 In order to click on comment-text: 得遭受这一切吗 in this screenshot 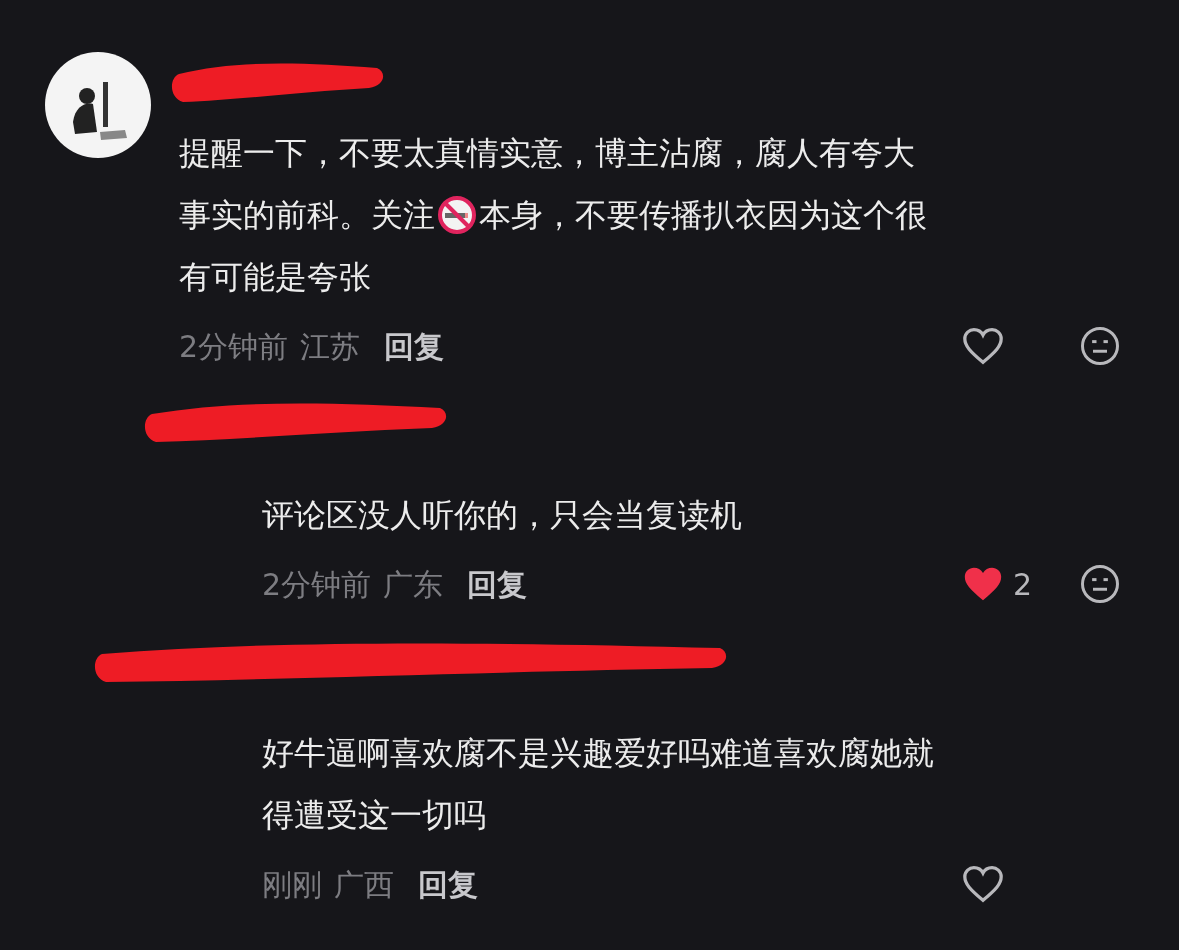, I will do `click(374, 815)`.